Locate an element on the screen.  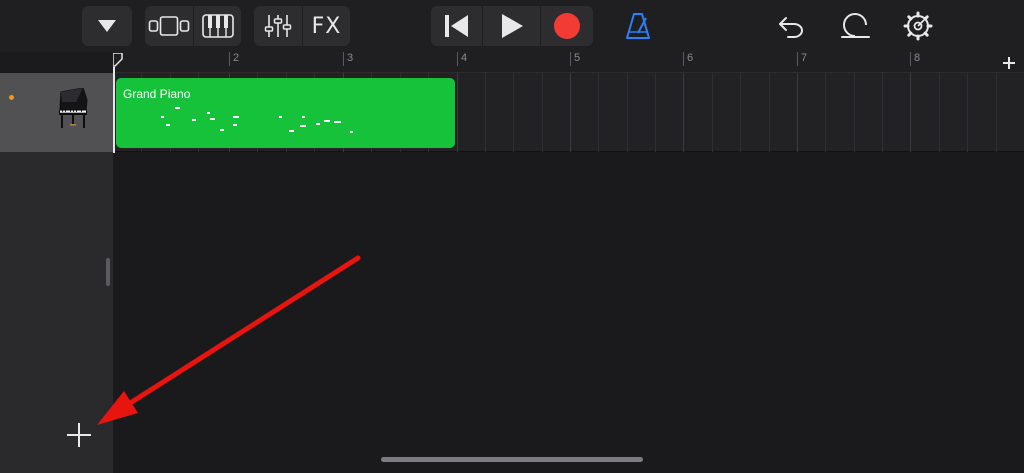
timeline-ruler: 2 3 4 5 6 7 8 is located at coordinates (568, 62).